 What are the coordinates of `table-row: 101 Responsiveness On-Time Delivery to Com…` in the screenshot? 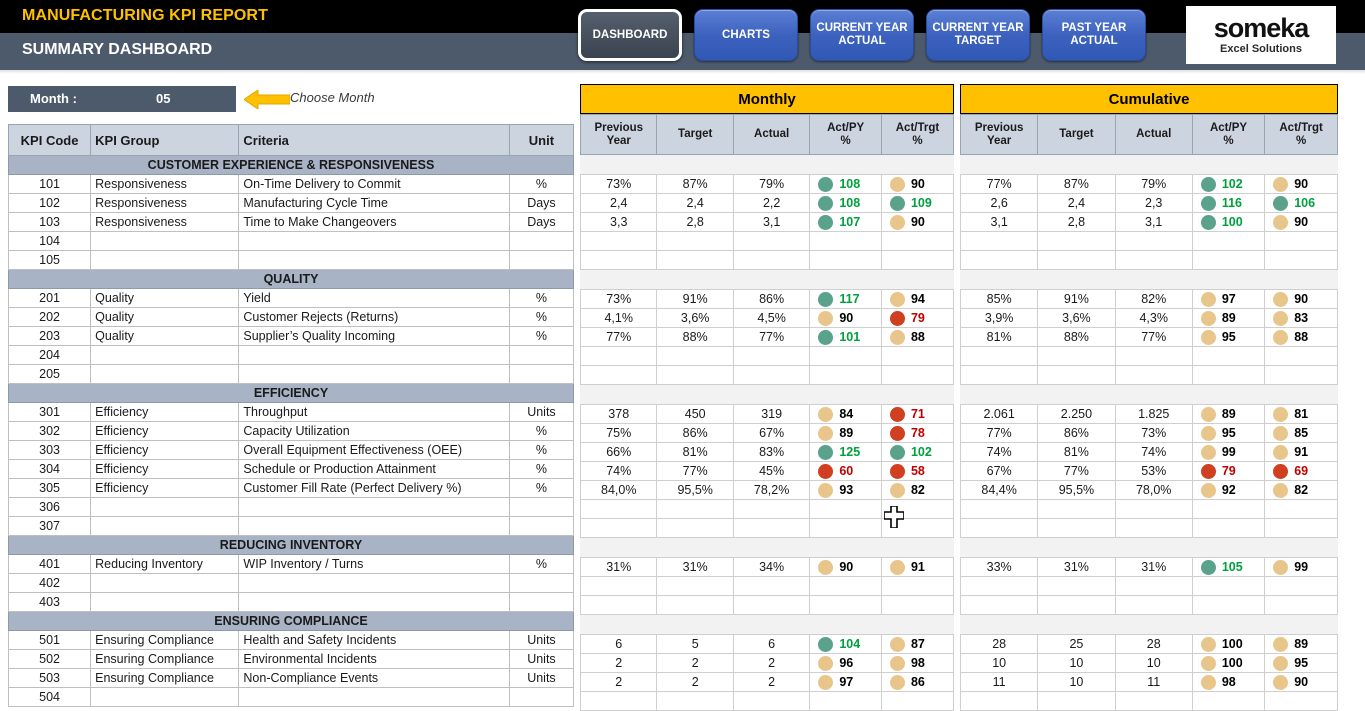 It's located at (291, 184).